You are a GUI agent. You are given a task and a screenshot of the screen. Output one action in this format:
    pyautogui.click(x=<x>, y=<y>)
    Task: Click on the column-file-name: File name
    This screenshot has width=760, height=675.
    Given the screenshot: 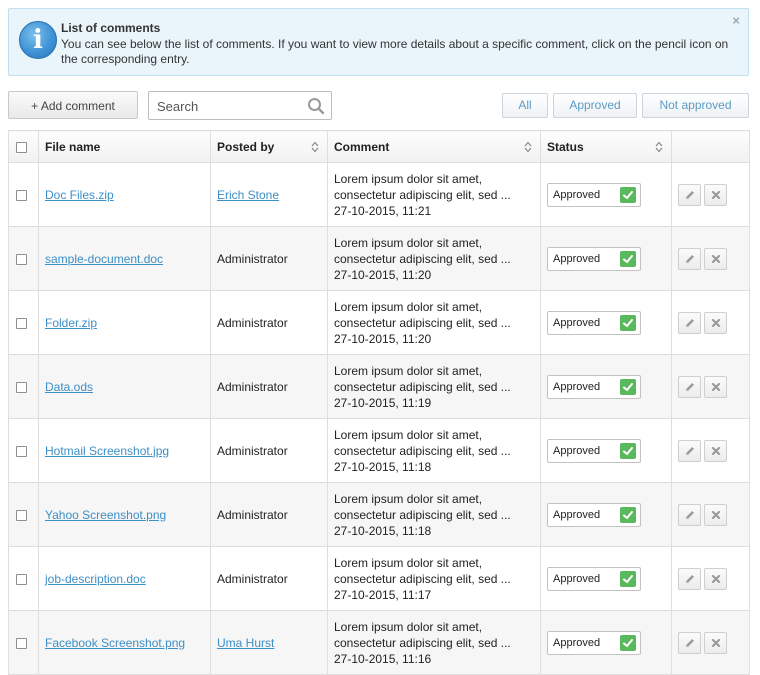 What is the action you would take?
    pyautogui.click(x=124, y=146)
    